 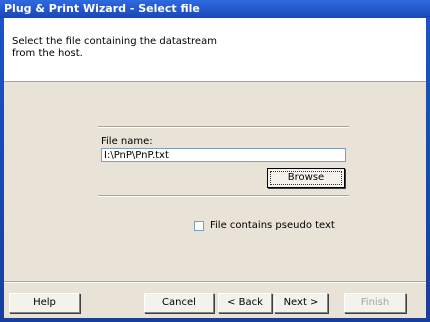 What do you see at coordinates (301, 303) in the screenshot?
I see `next-button: Next >` at bounding box center [301, 303].